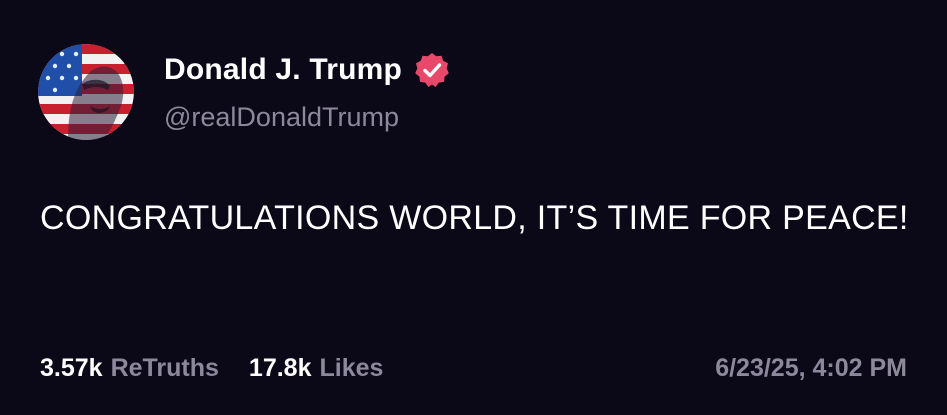 The image size is (947, 415). I want to click on post-header: Donald J. Trump @realDonaldTrump, so click(244, 92).